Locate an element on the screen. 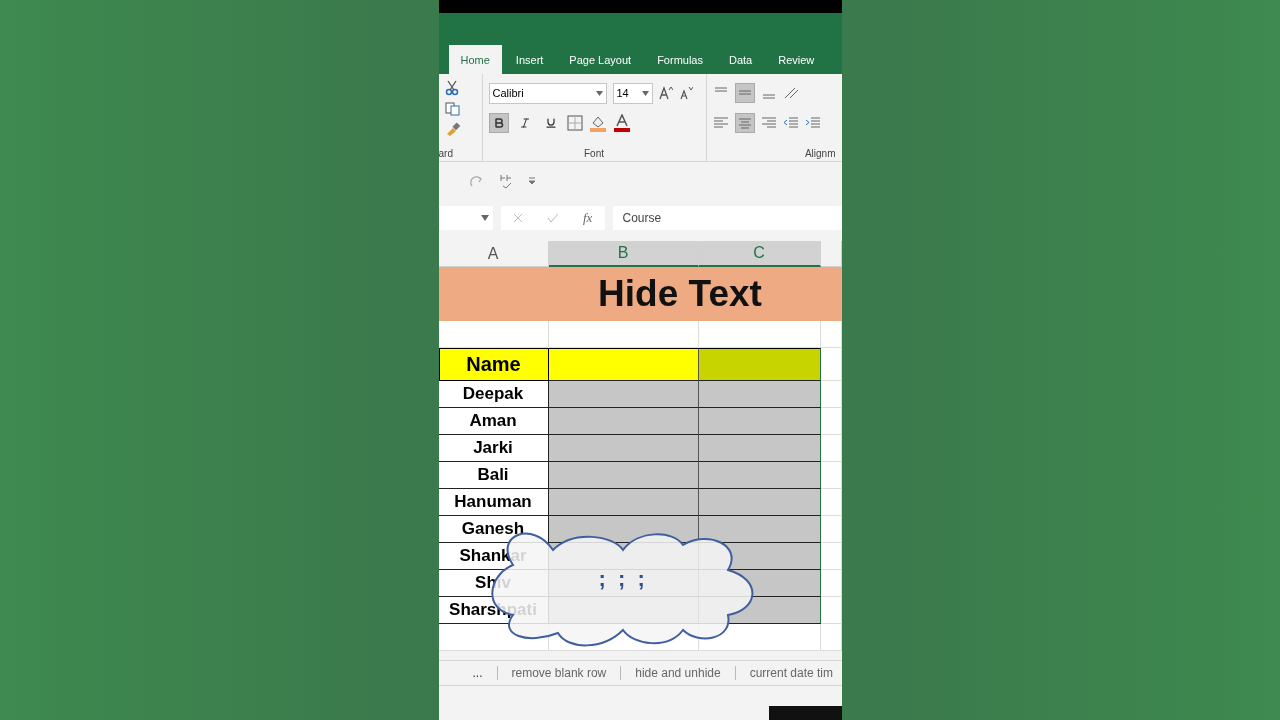 Image resolution: width=1280 pixels, height=720 pixels. ribbon-tab: Review is located at coordinates (796, 59).